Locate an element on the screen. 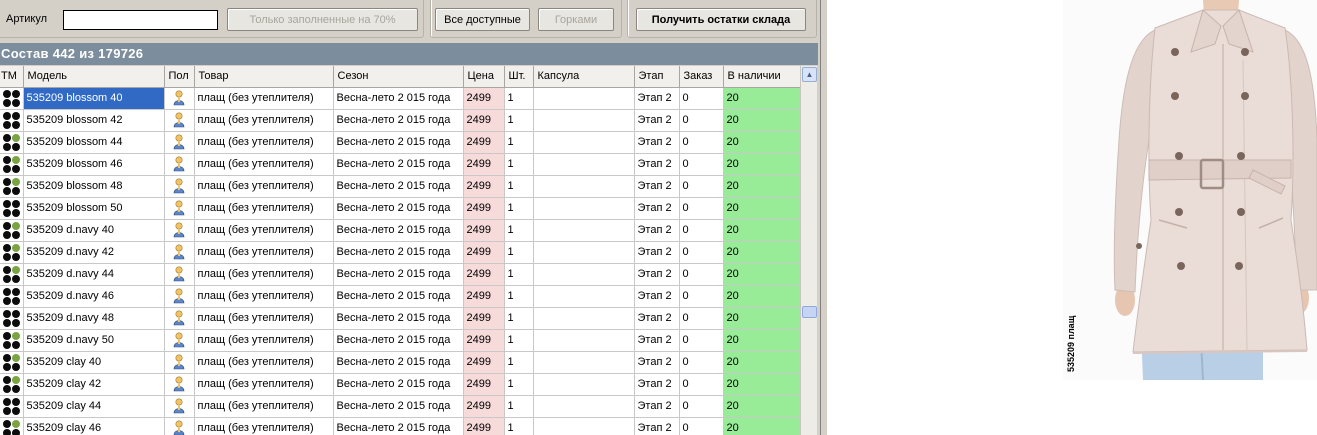  cell-model: 535209 d.navy 42 is located at coordinates (94, 252).